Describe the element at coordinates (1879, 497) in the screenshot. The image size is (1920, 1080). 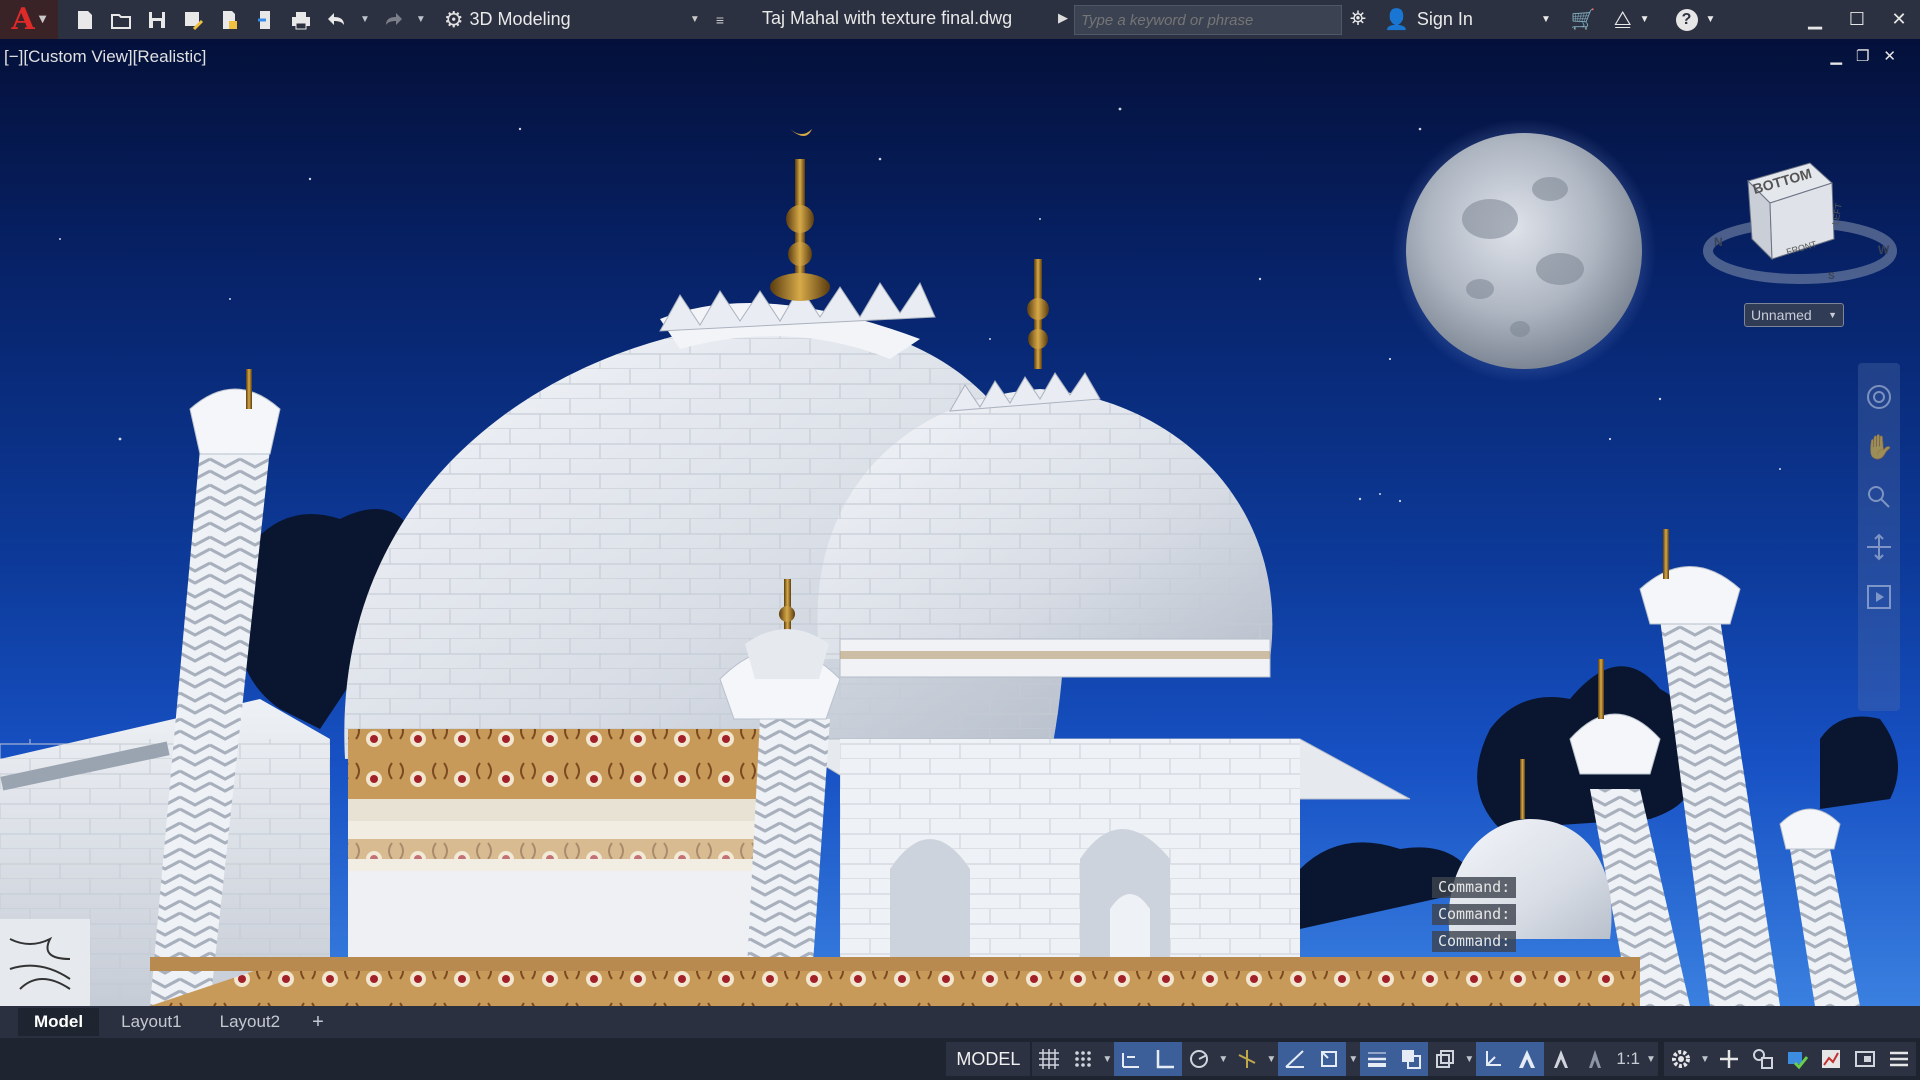
I see `zoom-extents-icon` at that location.